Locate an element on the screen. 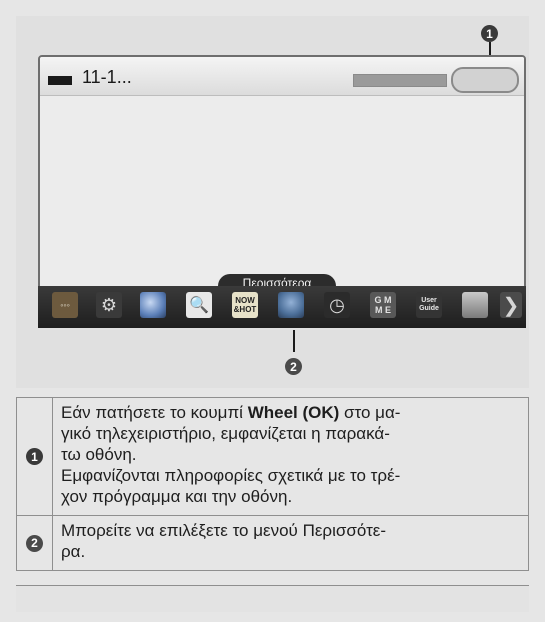  user-guide-icon: User Guide is located at coordinates (429, 305).